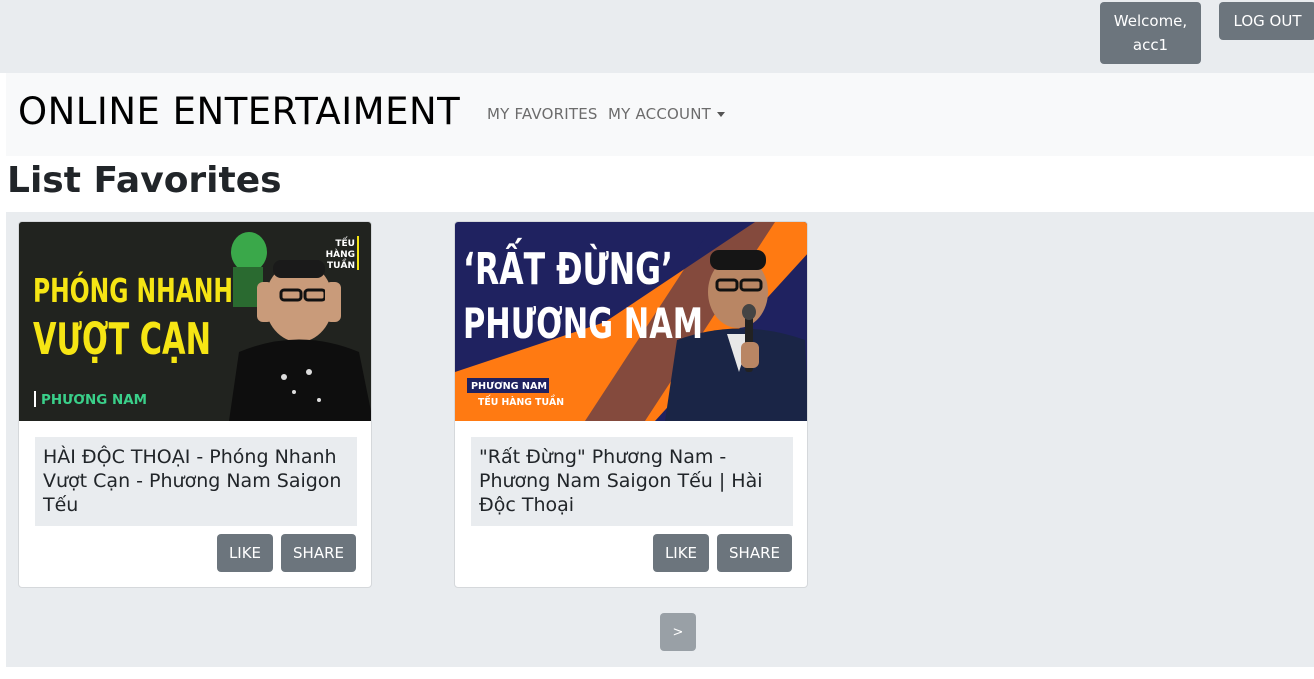  Describe the element at coordinates (721, 114) in the screenshot. I see `caret-down-icon` at that location.